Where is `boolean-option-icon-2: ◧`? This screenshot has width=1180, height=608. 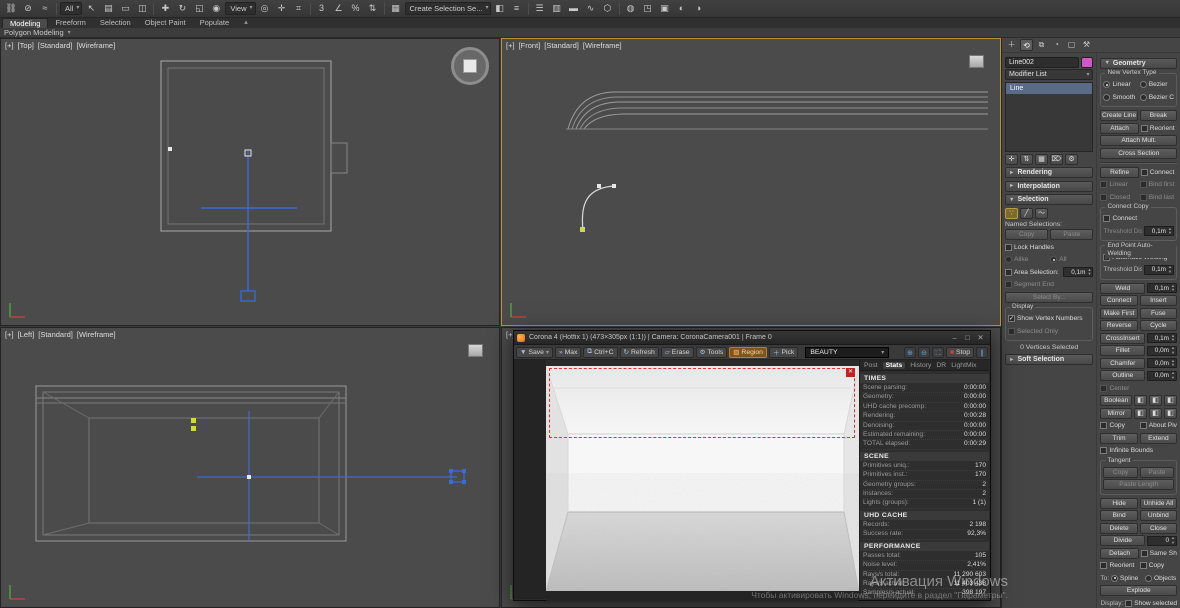 boolean-option-icon-2: ◧ is located at coordinates (1170, 400).